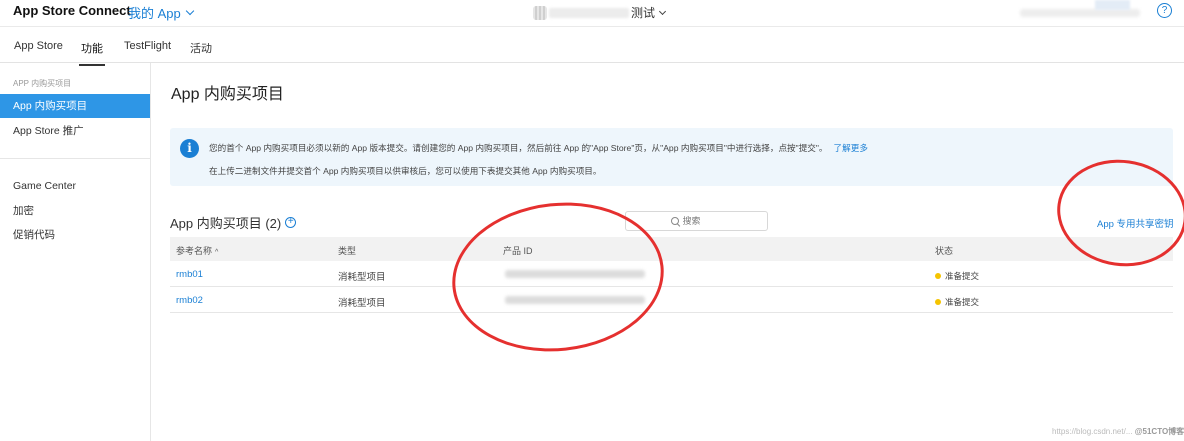  What do you see at coordinates (671, 300) in the screenshot?
I see `table-row: rmb02 消耗型项目 准备提交` at bounding box center [671, 300].